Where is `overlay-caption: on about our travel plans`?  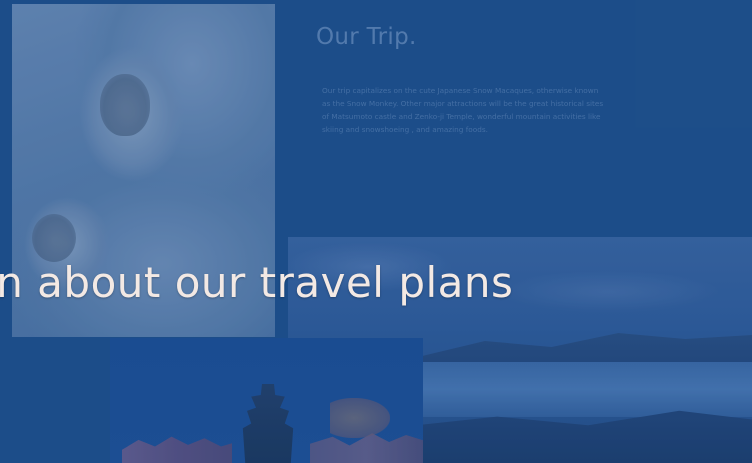
overlay-caption: on about our travel plans is located at coordinates (257, 282).